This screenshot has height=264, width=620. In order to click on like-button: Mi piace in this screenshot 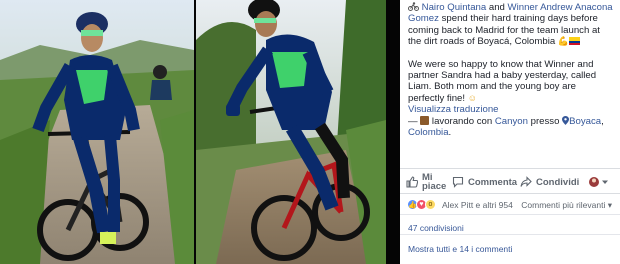, I will do `click(426, 182)`.